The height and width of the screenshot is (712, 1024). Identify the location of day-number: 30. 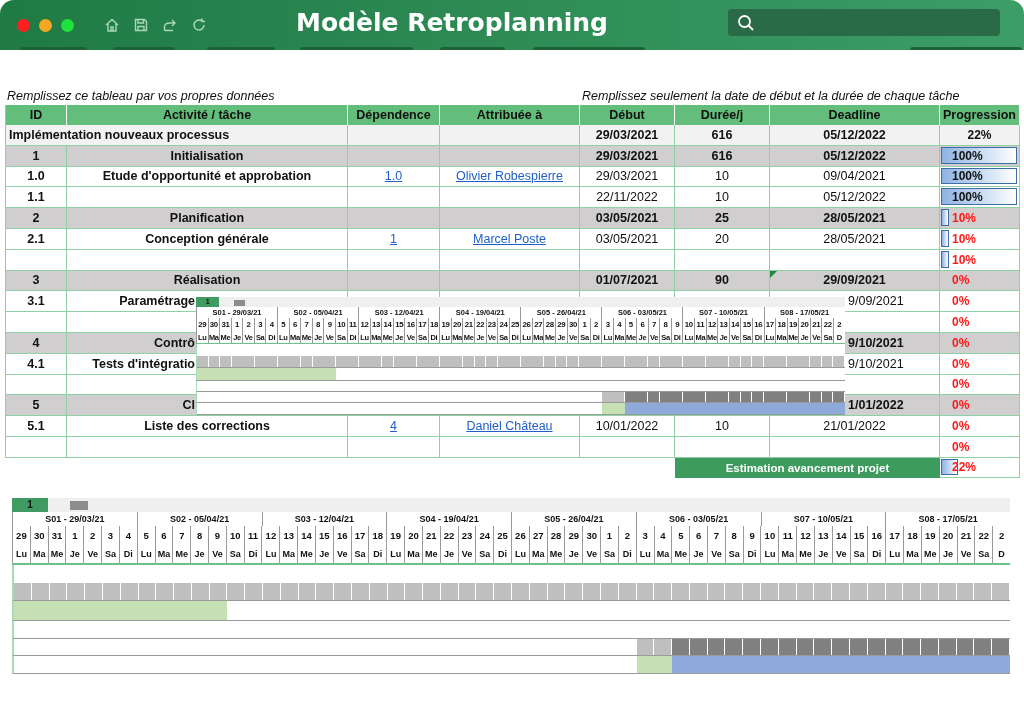
(38, 535).